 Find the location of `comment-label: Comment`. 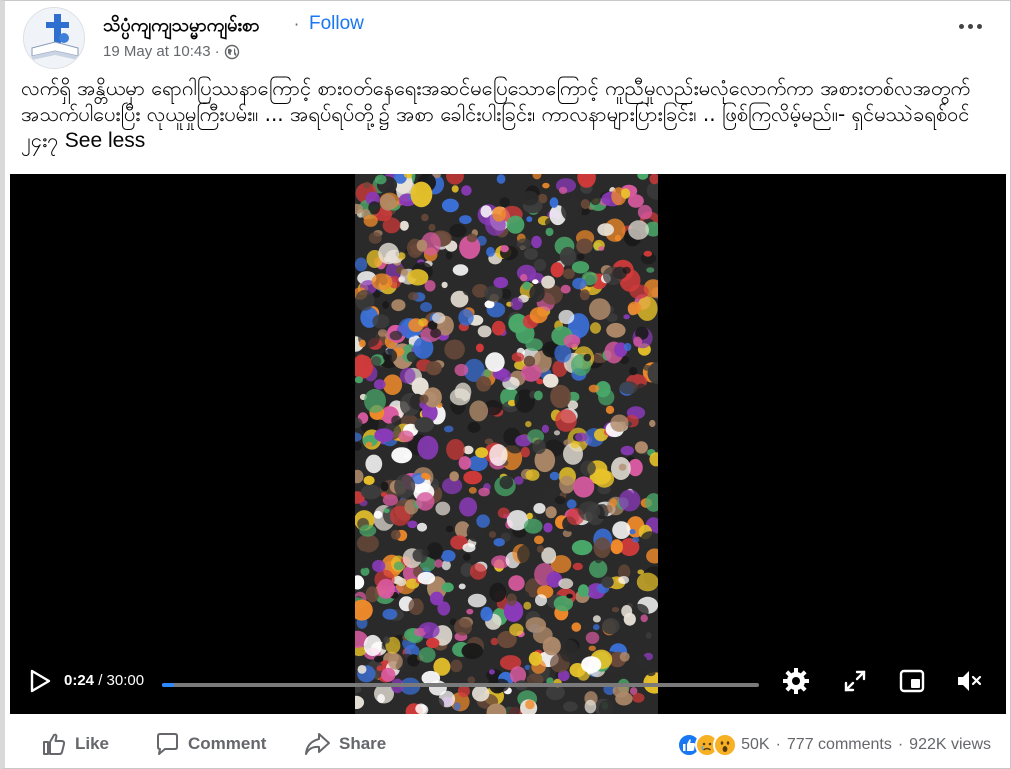

comment-label: Comment is located at coordinates (227, 743).